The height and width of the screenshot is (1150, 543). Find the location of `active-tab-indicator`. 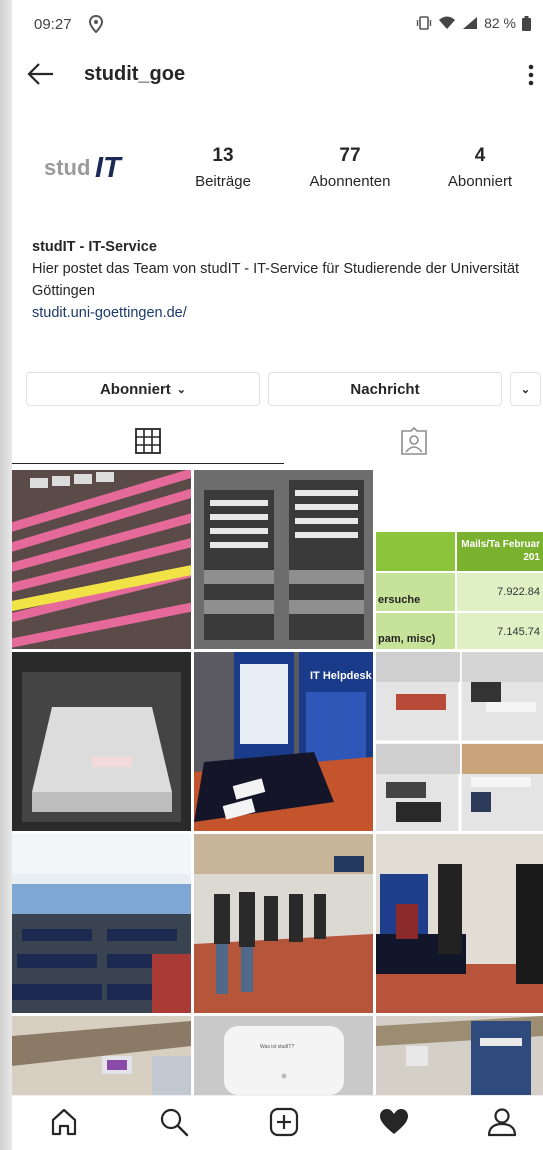

active-tab-indicator is located at coordinates (148, 463).